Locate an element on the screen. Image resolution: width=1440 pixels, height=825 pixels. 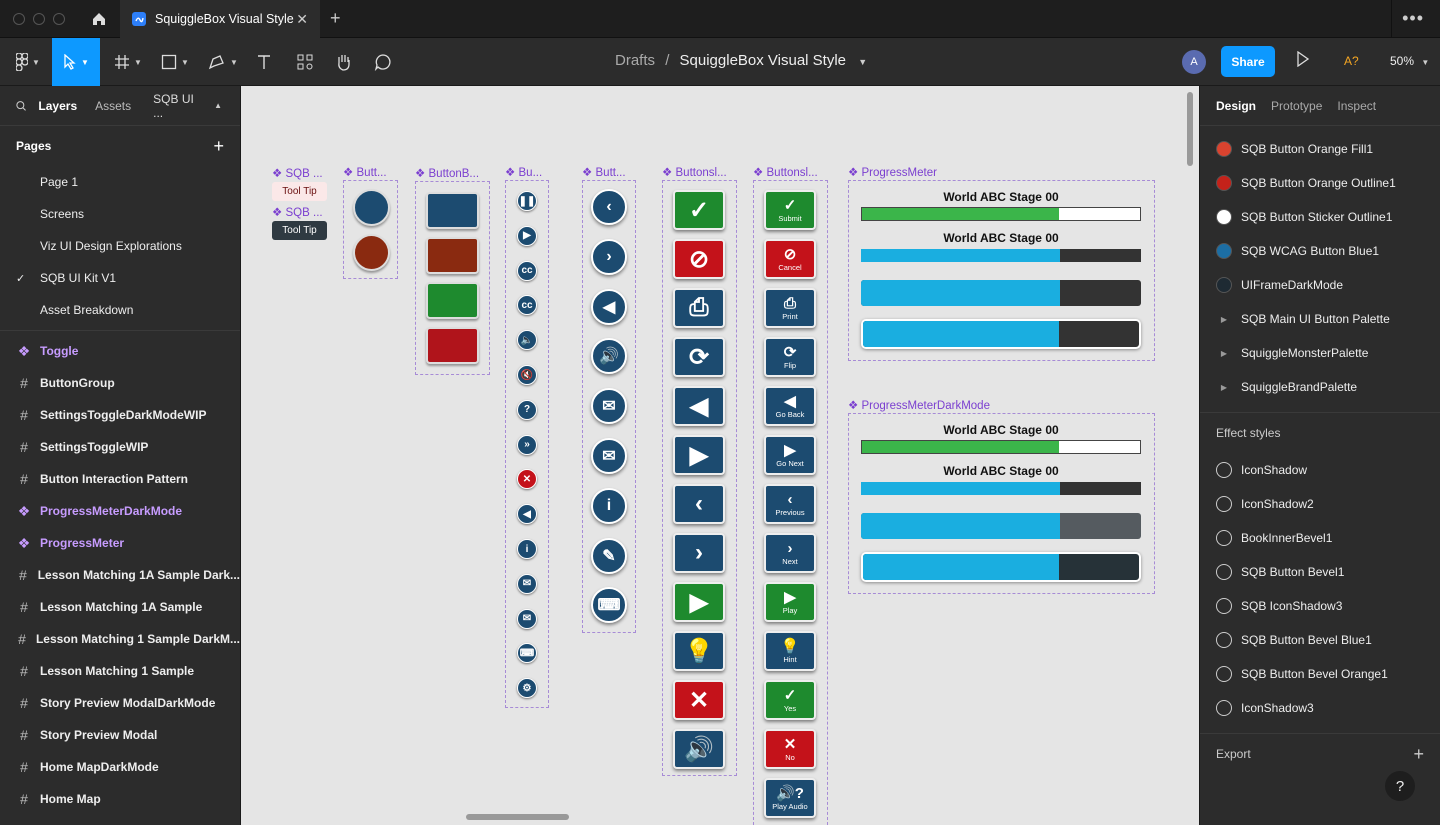
color-style-item: SQB Button Orange Fill1 is located at coordinates (1320, 149).